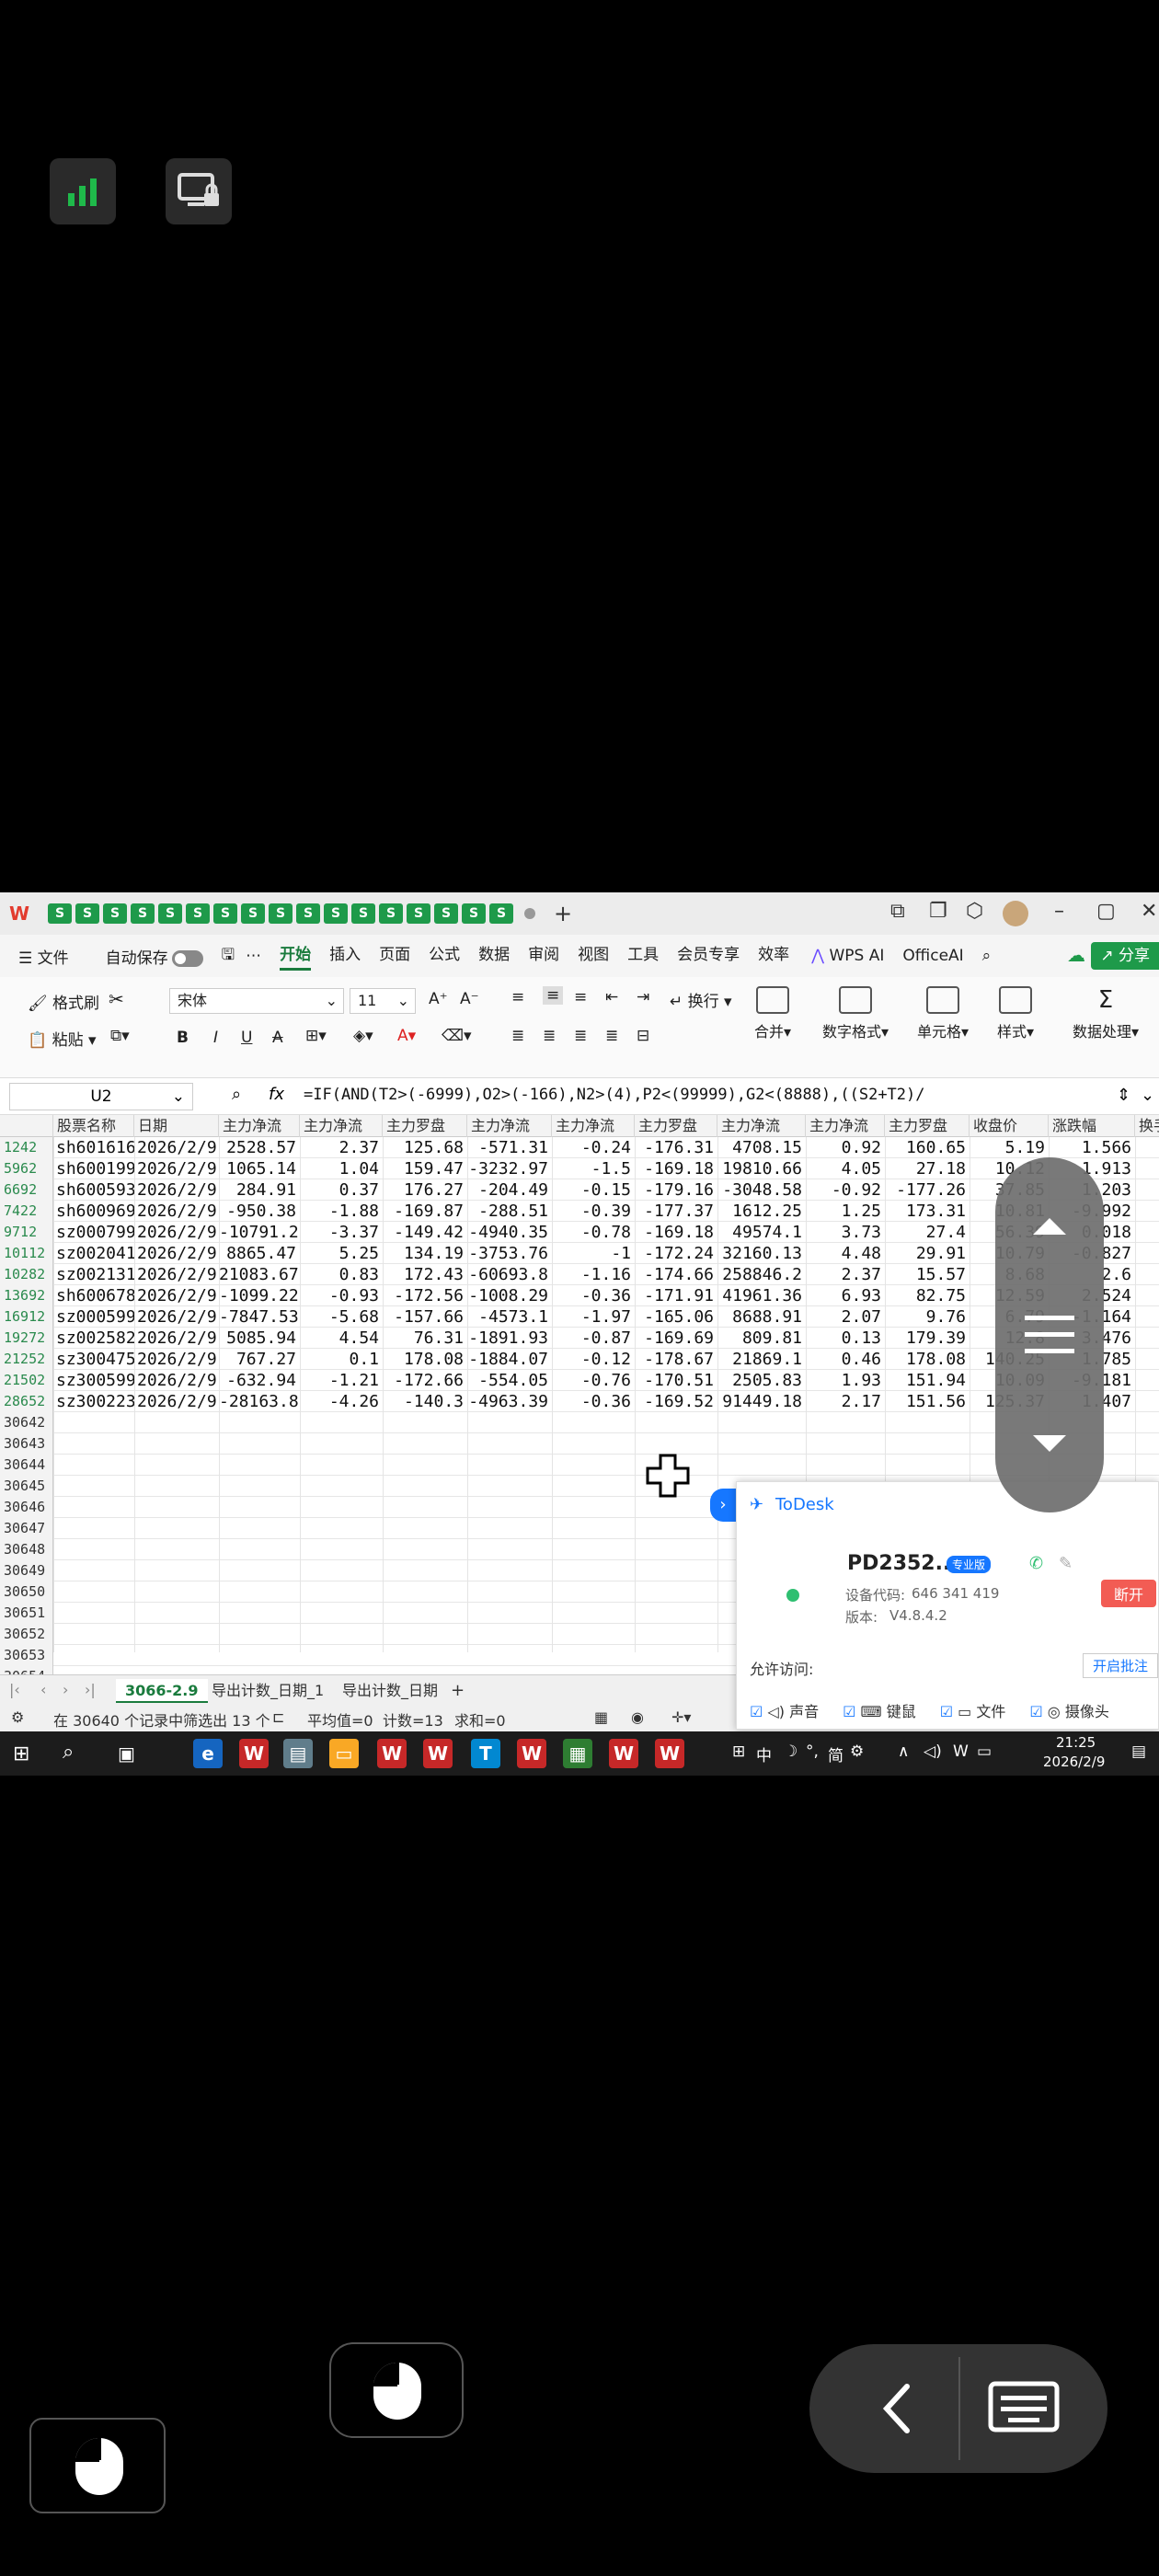 This screenshot has height=2576, width=1159. I want to click on notification-icon: ▤, so click(1138, 1751).